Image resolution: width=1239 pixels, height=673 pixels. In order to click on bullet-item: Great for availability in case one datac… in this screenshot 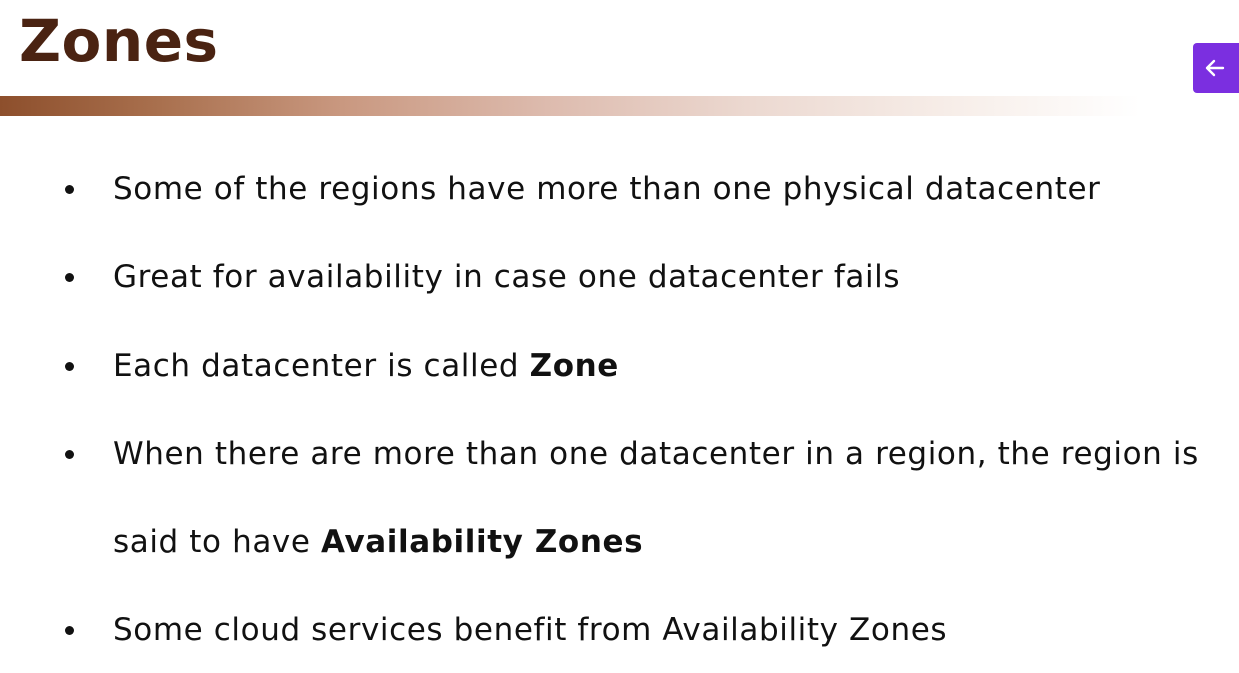, I will do `click(619, 277)`.